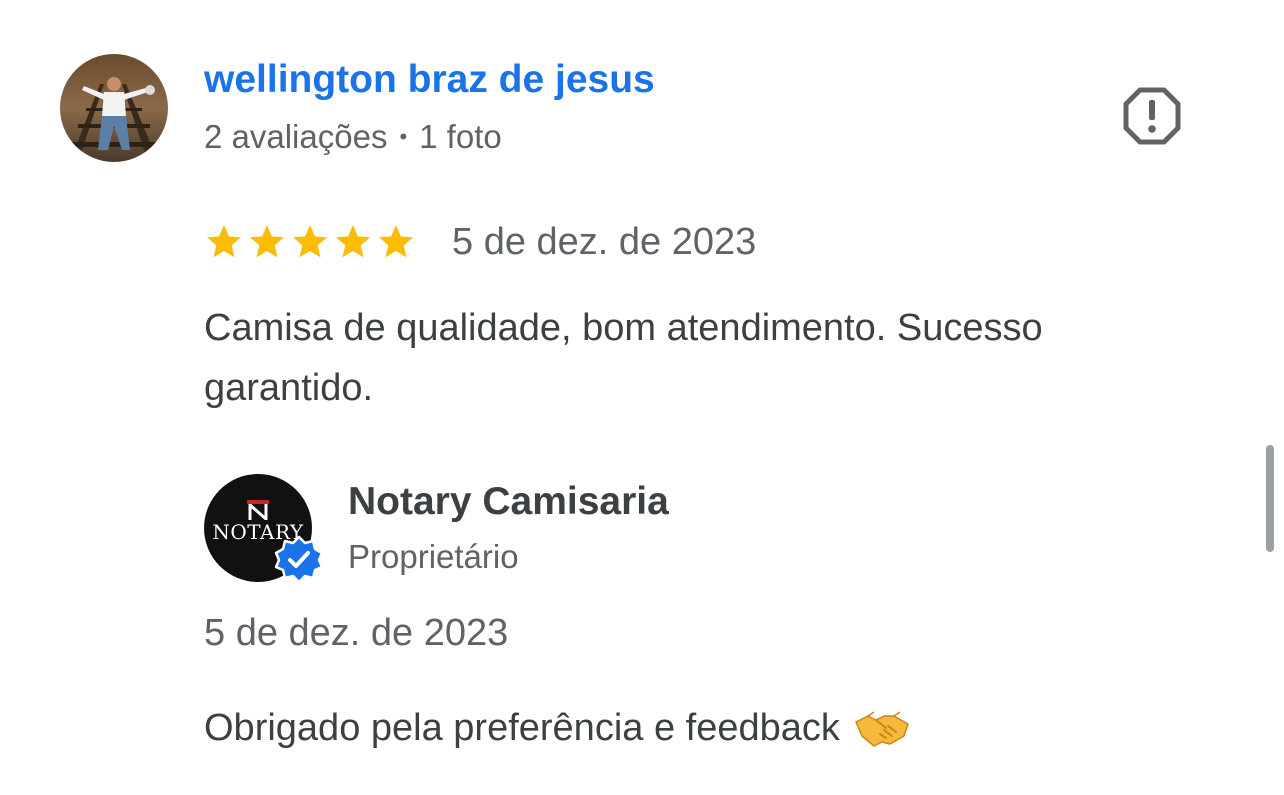  I want to click on reviewer-photo, so click(114, 108).